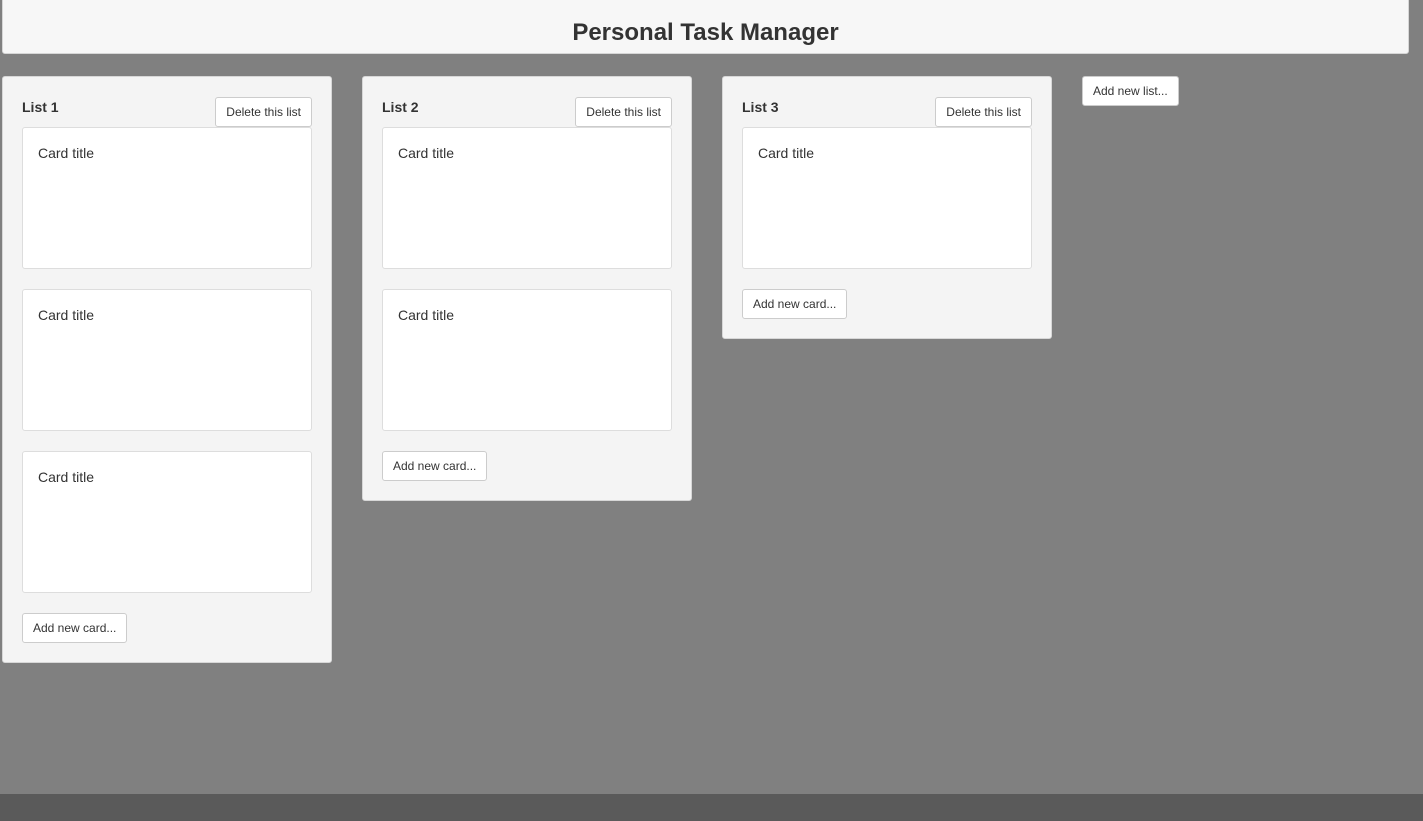 The width and height of the screenshot is (1423, 821). What do you see at coordinates (400, 107) in the screenshot?
I see `list-title: List 2` at bounding box center [400, 107].